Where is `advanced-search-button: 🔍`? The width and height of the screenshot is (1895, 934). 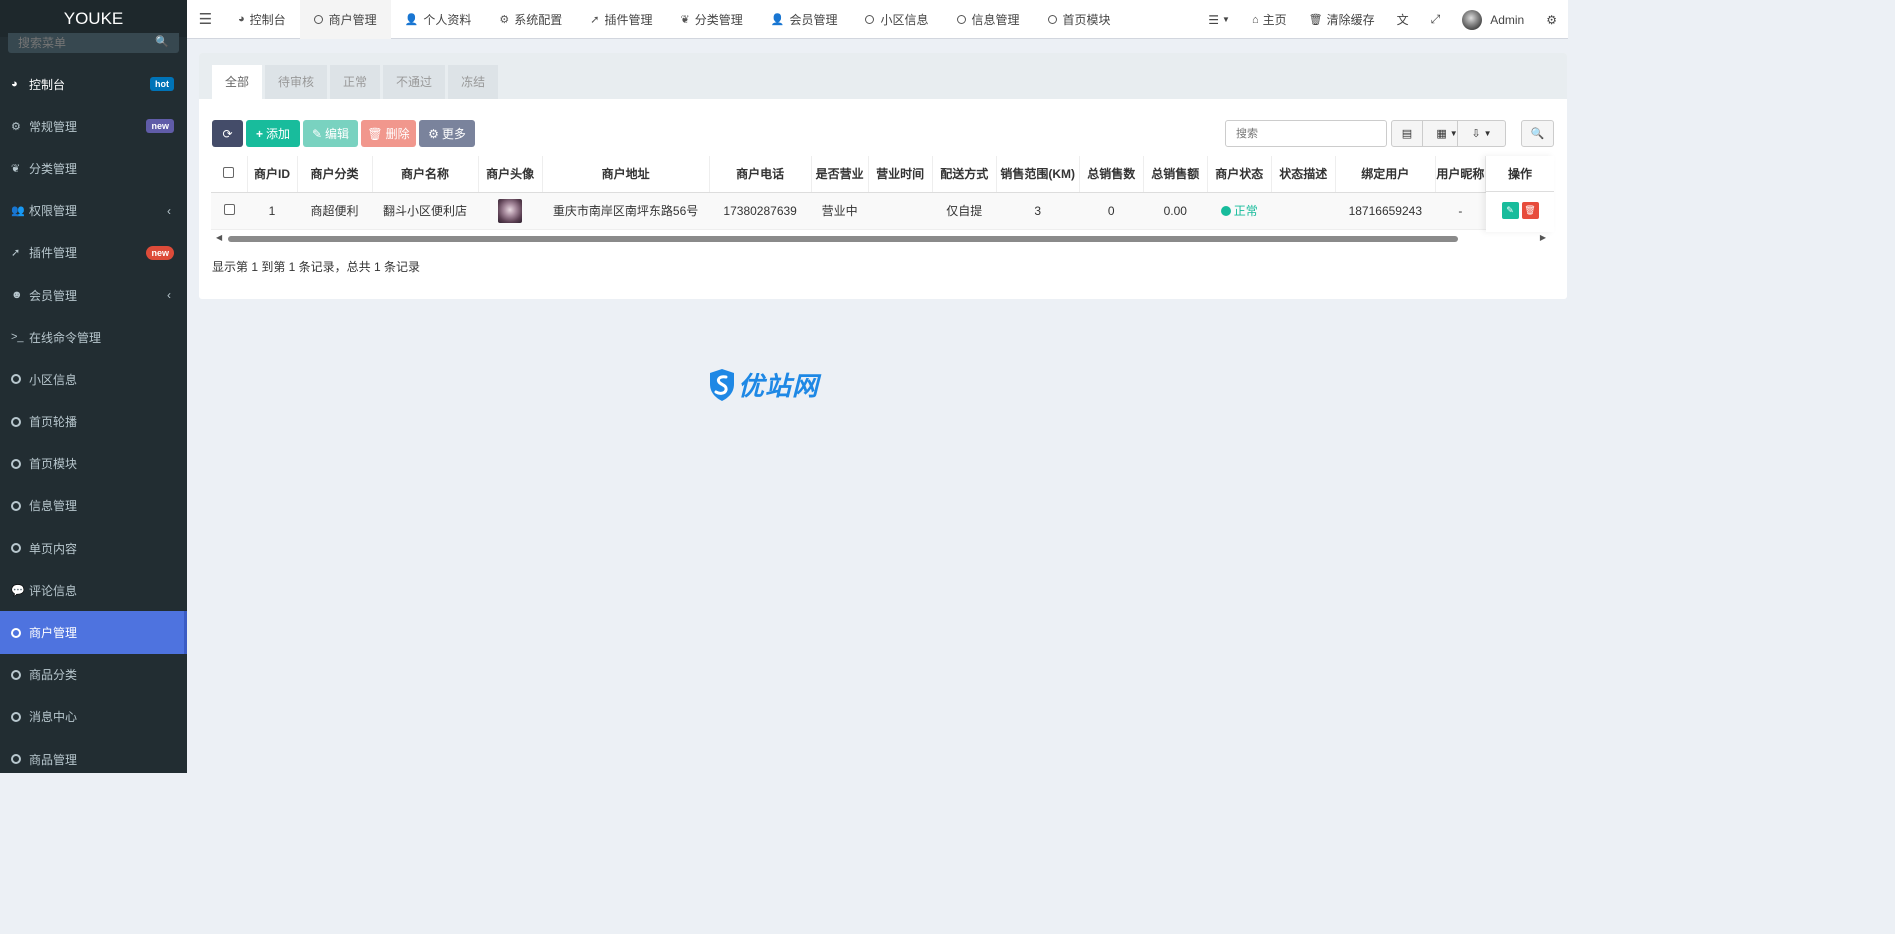
advanced-search-button: 🔍 is located at coordinates (1537, 133).